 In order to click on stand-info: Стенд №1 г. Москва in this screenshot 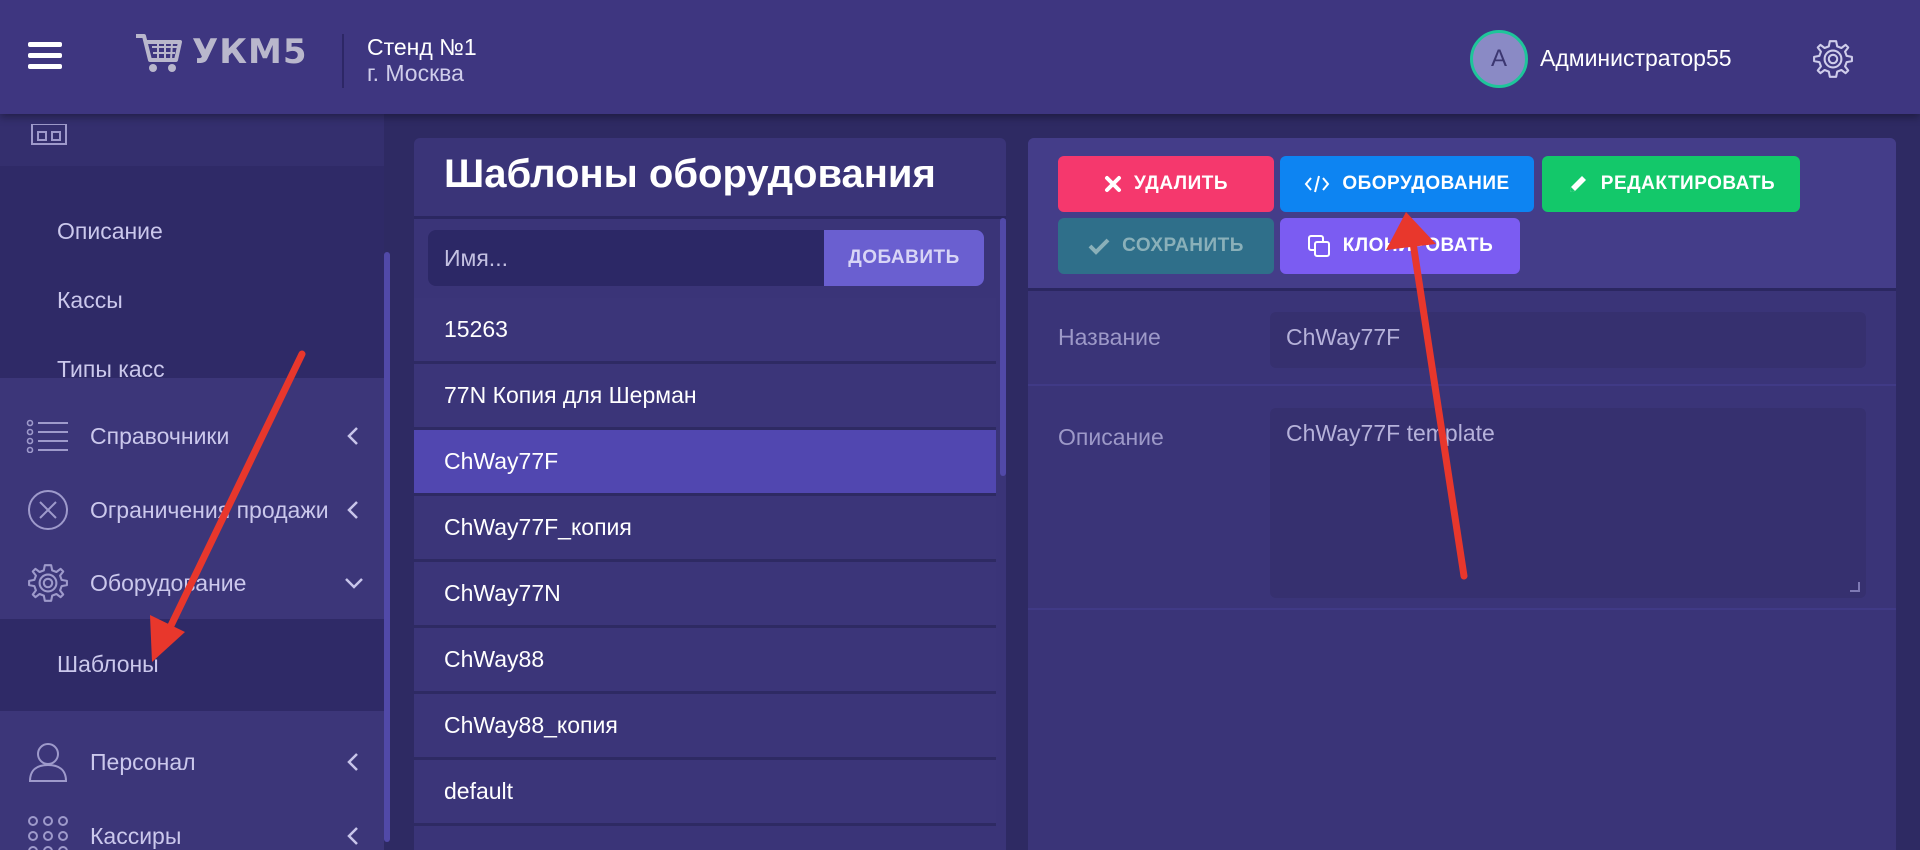, I will do `click(422, 60)`.